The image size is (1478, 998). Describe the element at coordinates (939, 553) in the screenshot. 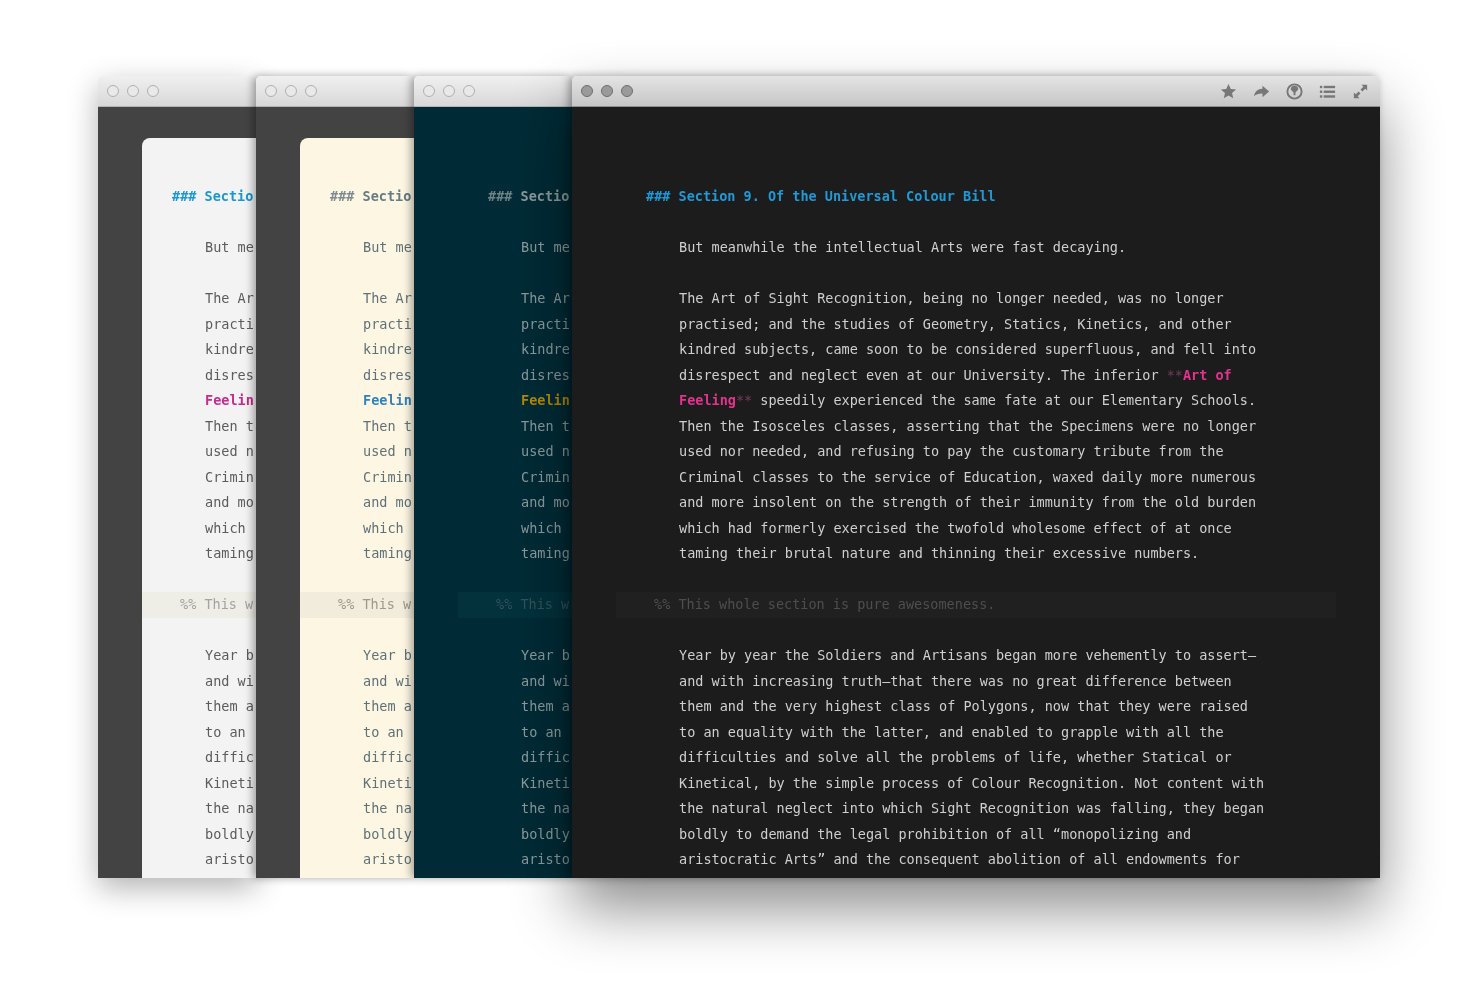

I see `text-line: taming their brutal nature and thinning their excessive numbers.` at that location.